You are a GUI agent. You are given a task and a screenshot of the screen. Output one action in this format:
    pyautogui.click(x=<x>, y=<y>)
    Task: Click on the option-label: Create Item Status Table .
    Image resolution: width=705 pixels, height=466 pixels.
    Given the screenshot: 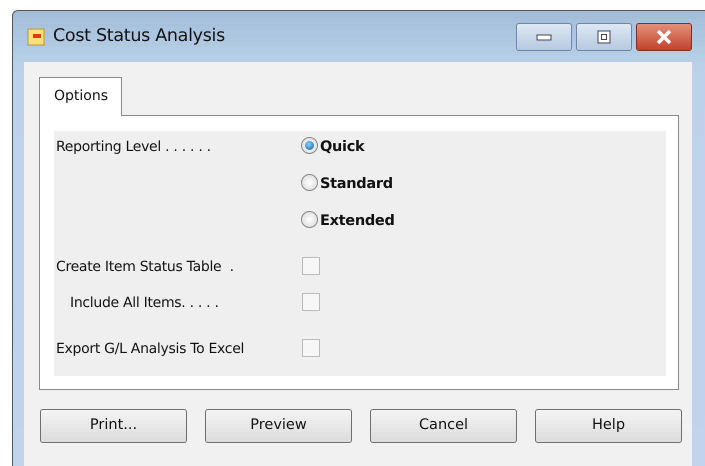 What is the action you would take?
    pyautogui.click(x=145, y=267)
    